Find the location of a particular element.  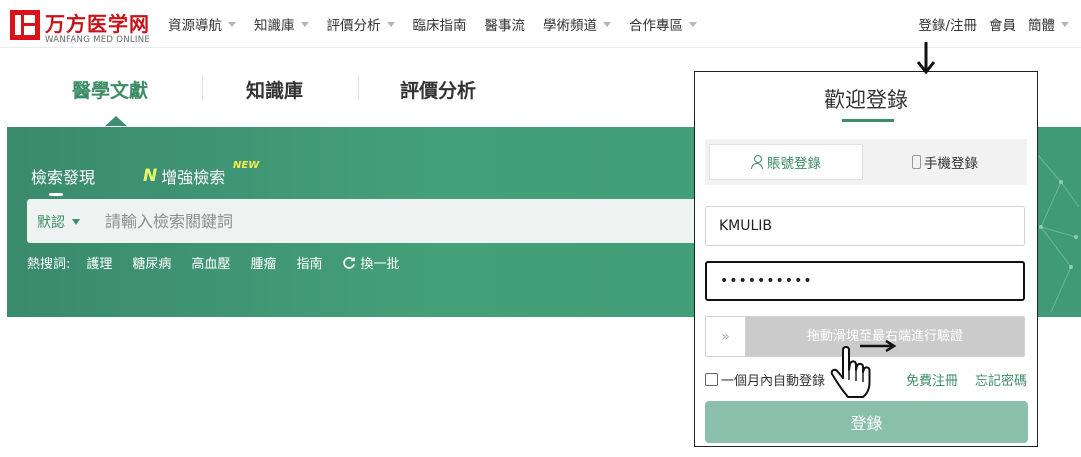

remember-me-checkbox is located at coordinates (711, 379).